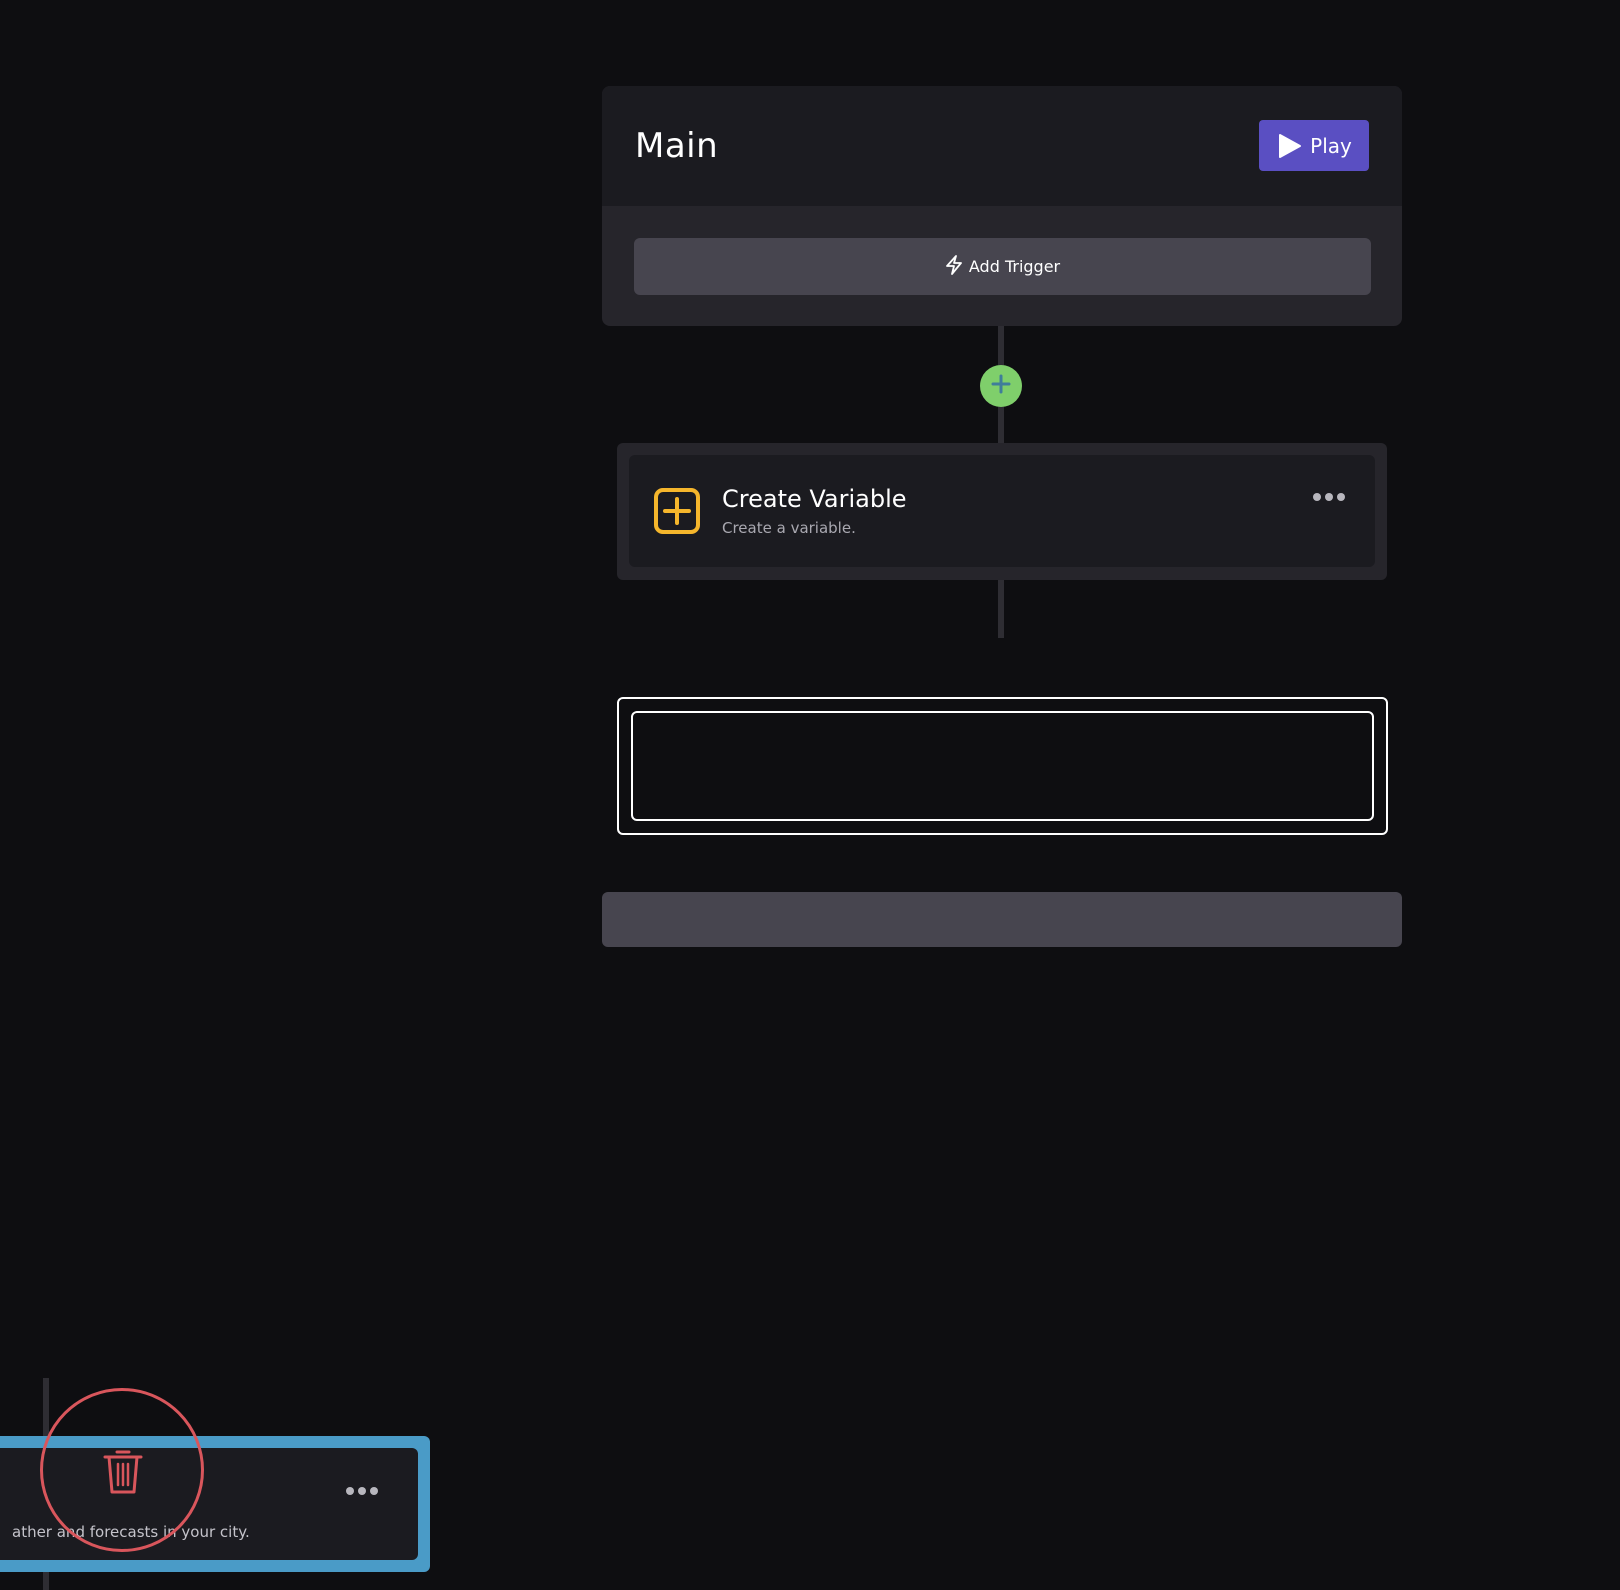 This screenshot has width=1620, height=1590. Describe the element at coordinates (123, 1472) in the screenshot. I see `trash-icon` at that location.